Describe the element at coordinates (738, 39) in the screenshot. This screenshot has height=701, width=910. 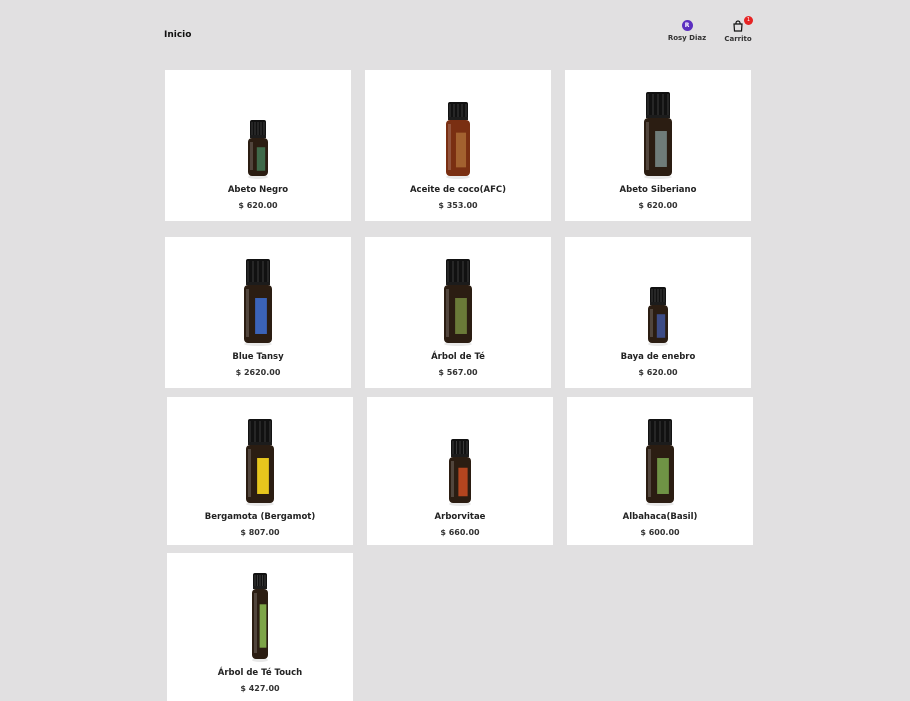
I see `cart-label: Carrito` at that location.